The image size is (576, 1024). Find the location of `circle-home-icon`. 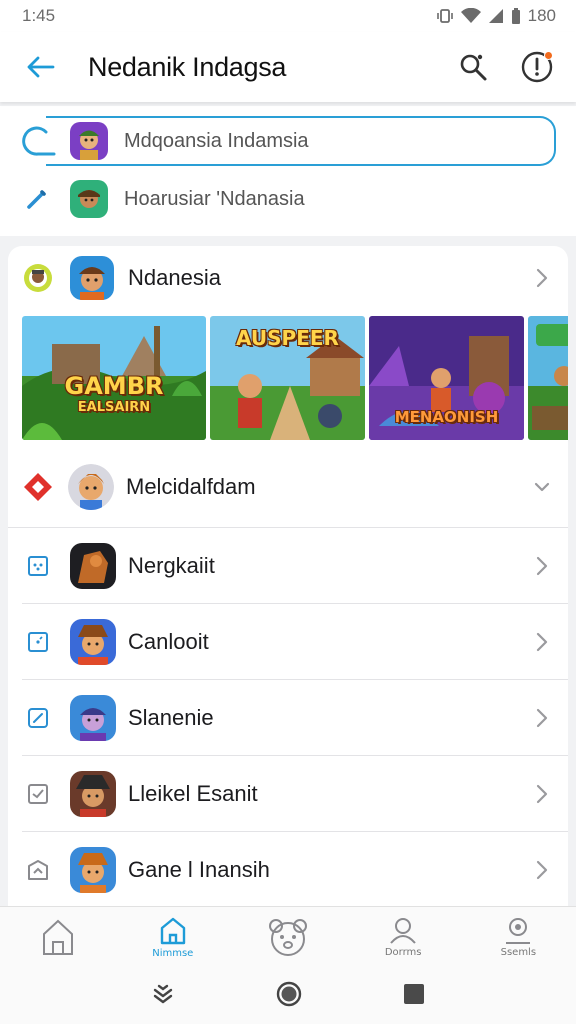

circle-home-icon is located at coordinates (289, 993).